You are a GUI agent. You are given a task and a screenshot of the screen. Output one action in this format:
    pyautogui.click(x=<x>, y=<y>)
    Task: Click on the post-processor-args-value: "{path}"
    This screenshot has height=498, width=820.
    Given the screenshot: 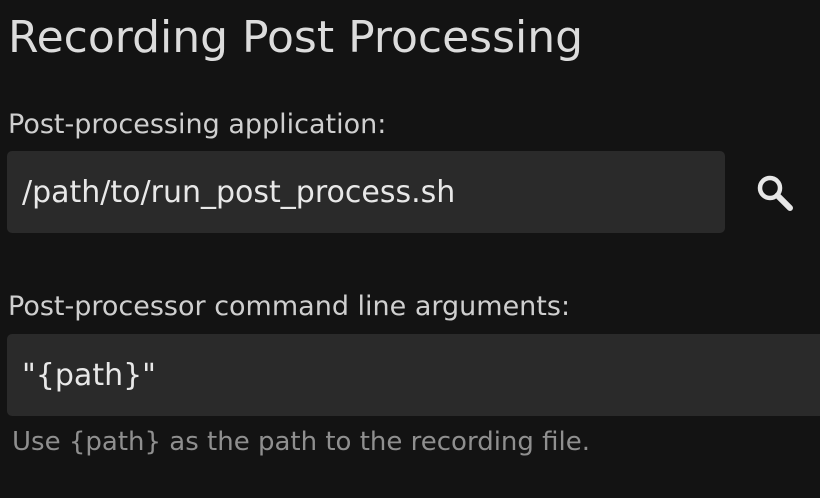 What is the action you would take?
    pyautogui.click(x=89, y=375)
    